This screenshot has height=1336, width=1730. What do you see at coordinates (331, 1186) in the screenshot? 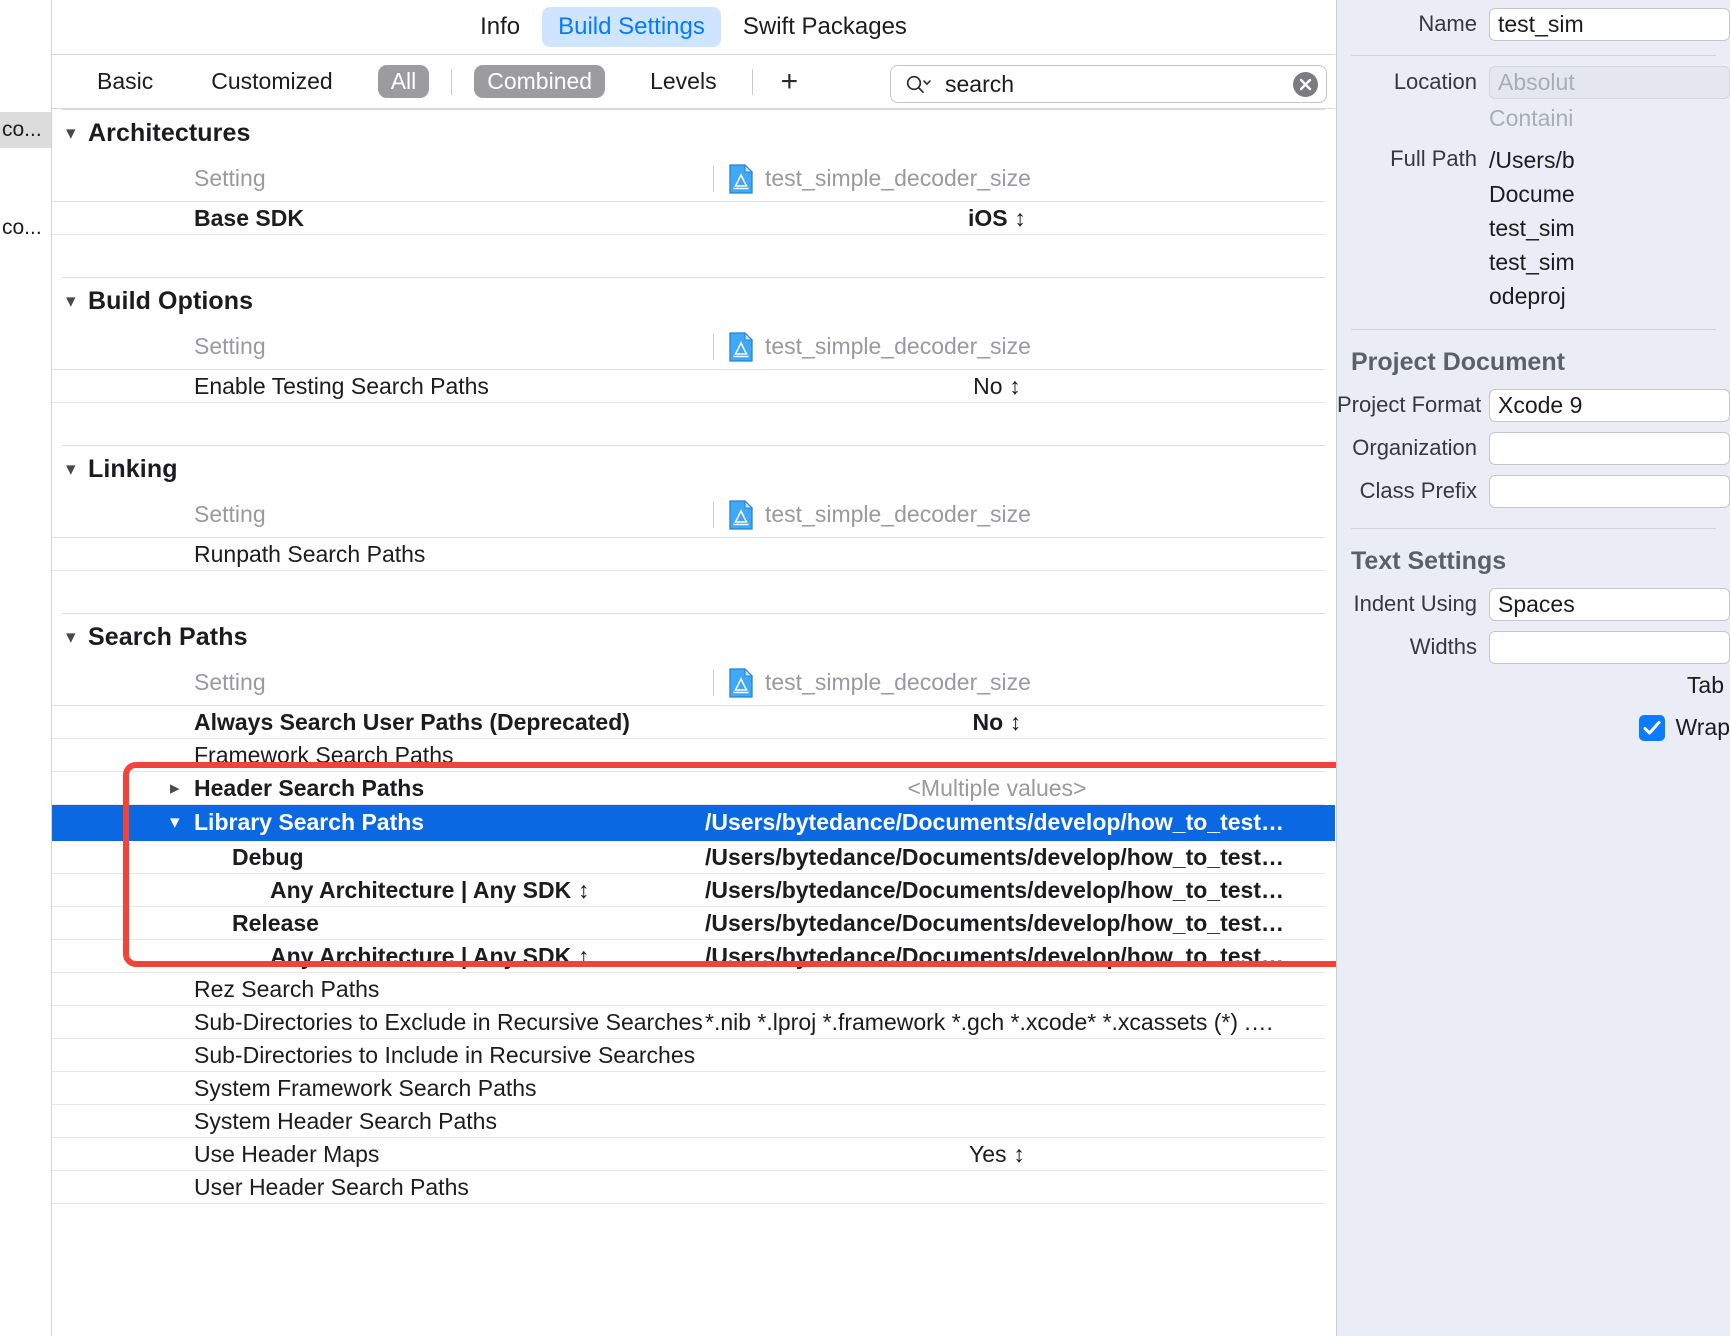
I see `setting-name: User Header Search Paths` at bounding box center [331, 1186].